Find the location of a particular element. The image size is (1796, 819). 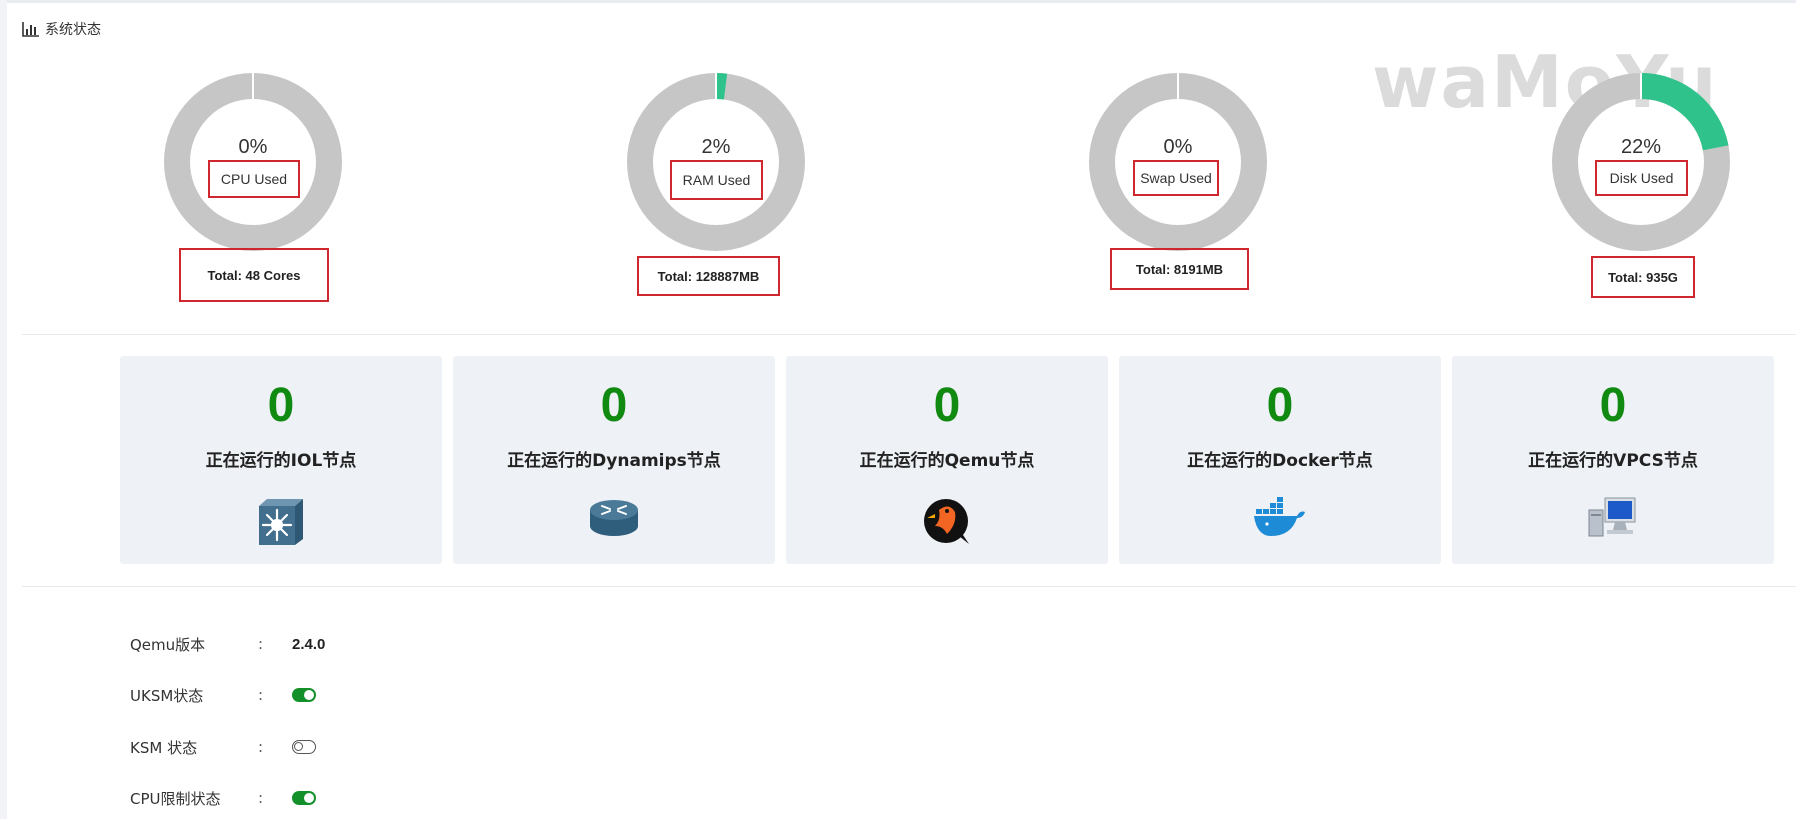

node-card-vpcs: 0 正在运行的VPCS节点 is located at coordinates (1613, 460).